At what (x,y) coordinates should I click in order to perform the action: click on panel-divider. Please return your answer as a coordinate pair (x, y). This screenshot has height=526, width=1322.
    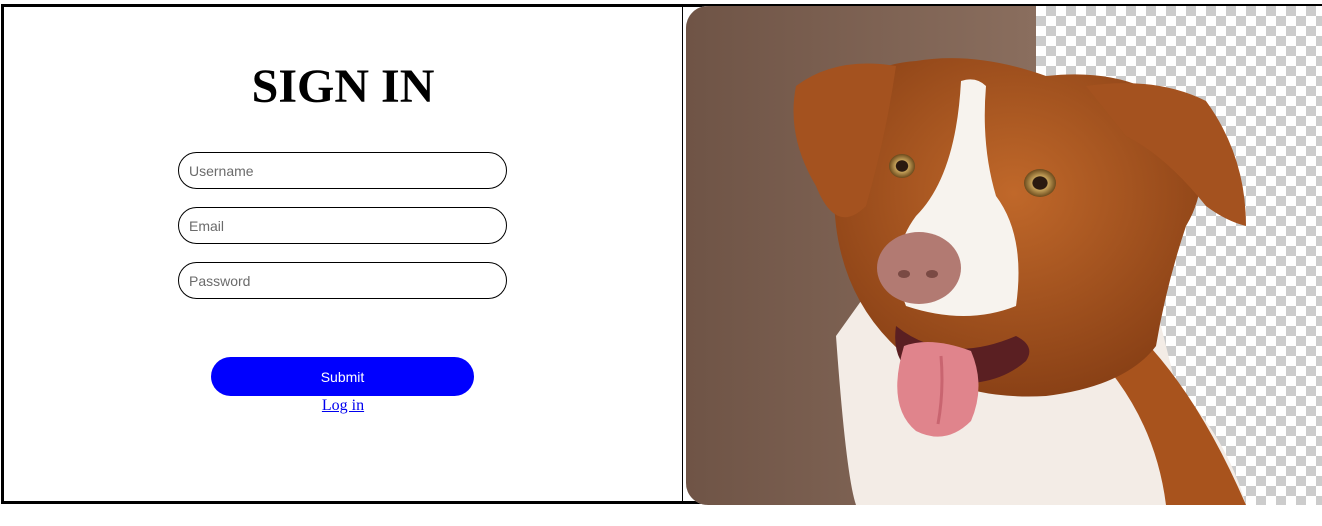
    Looking at the image, I should click on (682, 254).